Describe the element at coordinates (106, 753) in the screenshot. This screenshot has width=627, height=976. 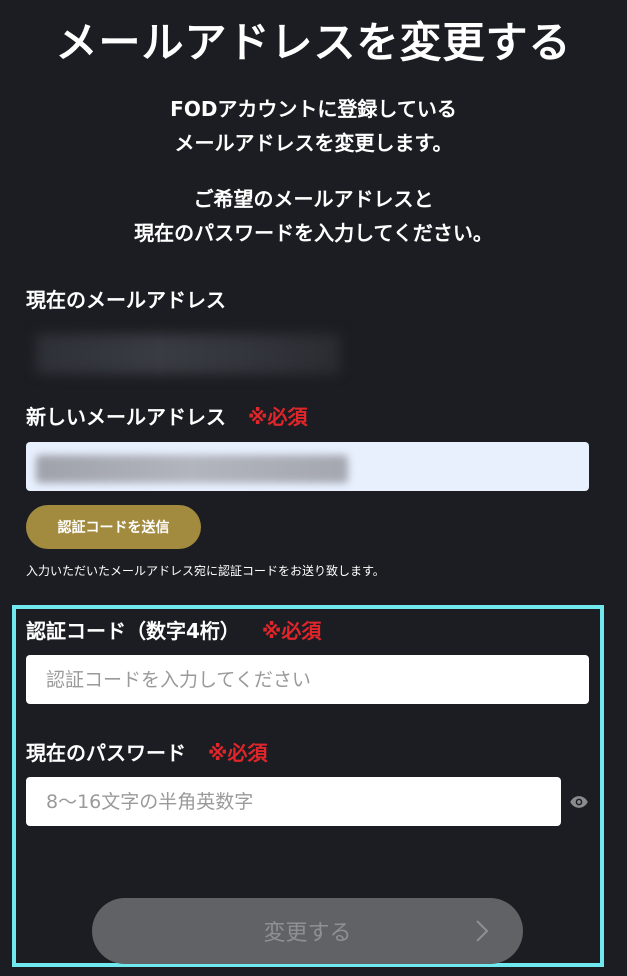
I see `password-label: 現在のパスワード` at that location.